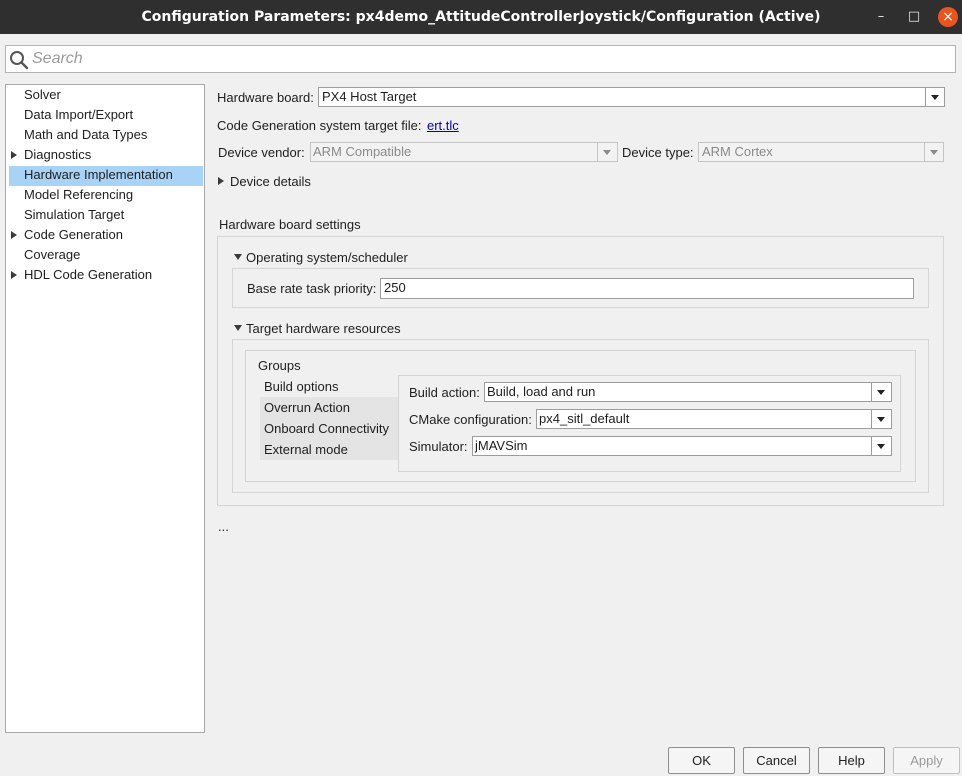 This screenshot has width=962, height=776. What do you see at coordinates (444, 392) in the screenshot?
I see `build-action-label: Build action:` at bounding box center [444, 392].